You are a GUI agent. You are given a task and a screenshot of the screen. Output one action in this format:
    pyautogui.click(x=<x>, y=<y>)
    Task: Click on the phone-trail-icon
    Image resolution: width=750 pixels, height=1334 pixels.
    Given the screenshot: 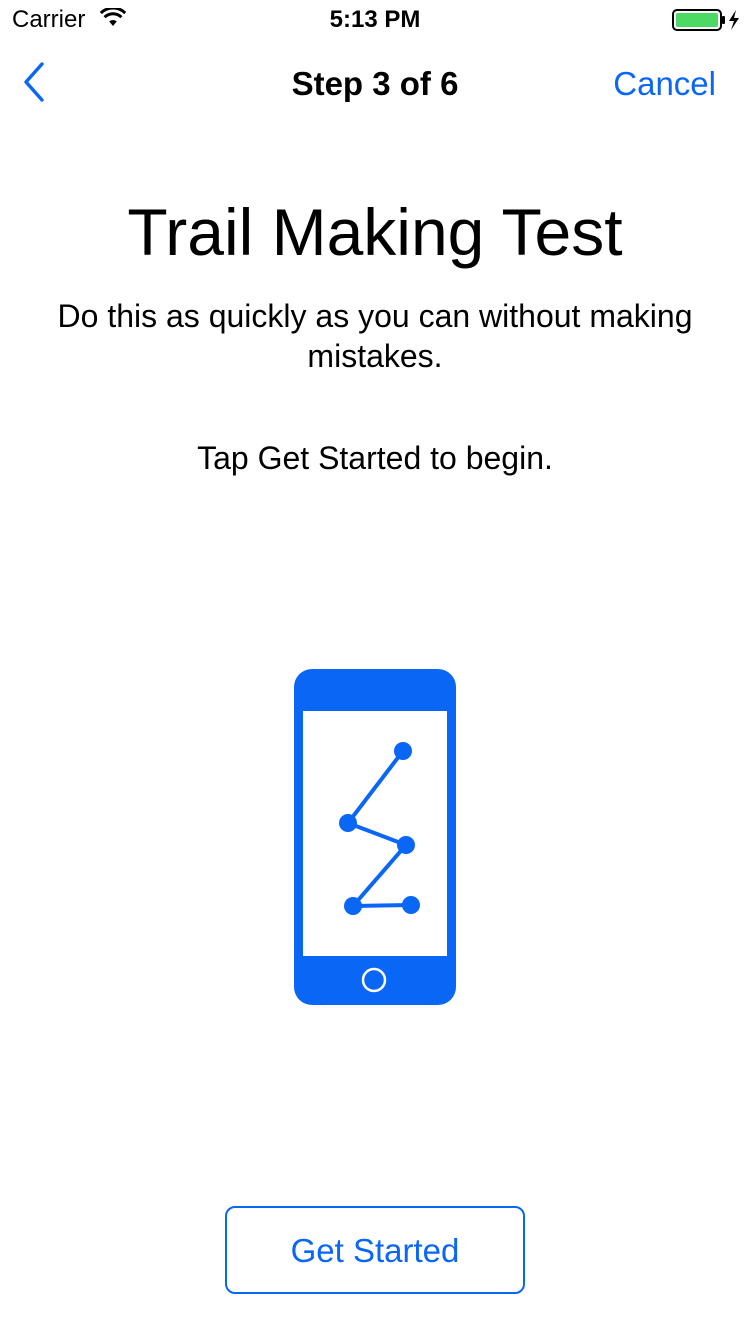 What is the action you would take?
    pyautogui.click(x=376, y=838)
    